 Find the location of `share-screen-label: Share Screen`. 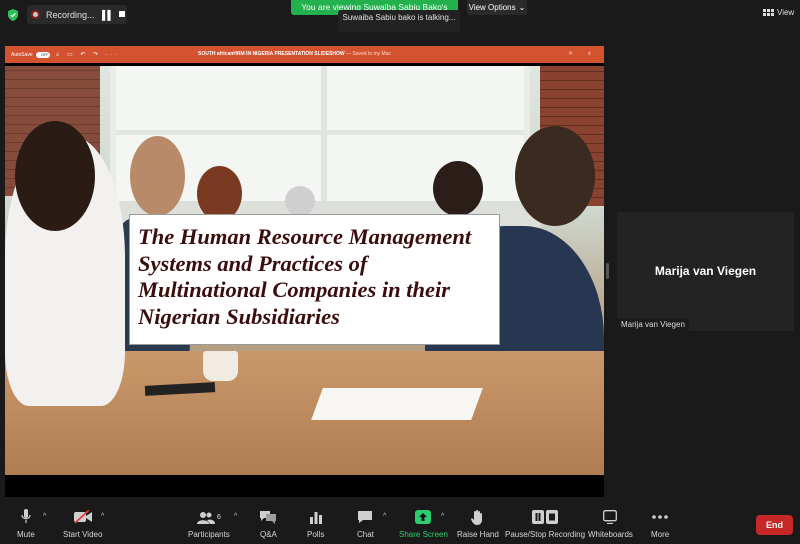

share-screen-label: Share Screen is located at coordinates (423, 534).